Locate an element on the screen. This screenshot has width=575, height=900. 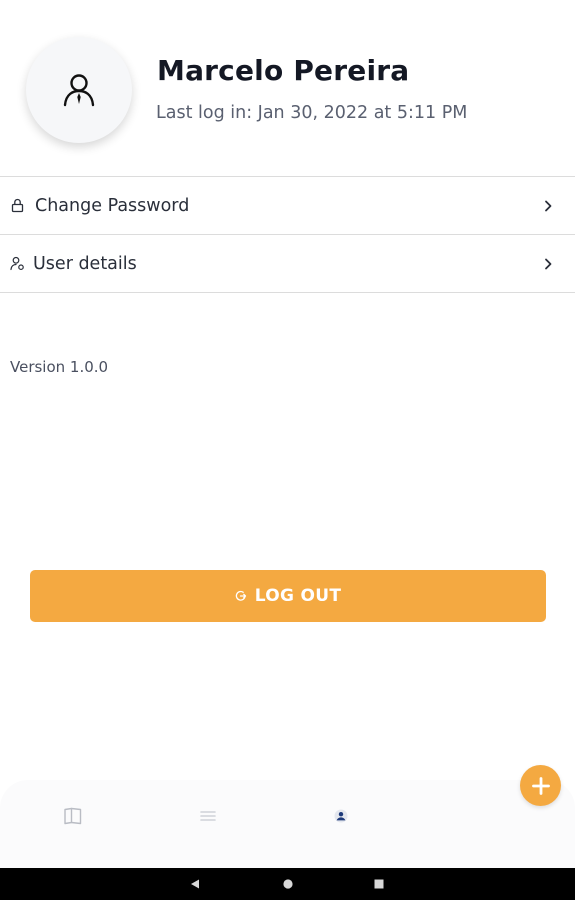
back-button is located at coordinates (195, 884).